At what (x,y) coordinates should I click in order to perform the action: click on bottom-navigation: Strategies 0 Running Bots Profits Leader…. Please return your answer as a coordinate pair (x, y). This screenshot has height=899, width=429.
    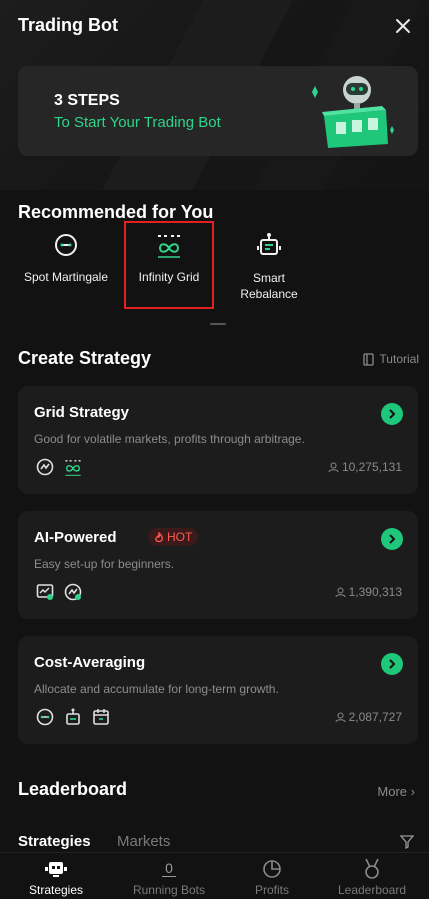
    Looking at the image, I should click on (214, 875).